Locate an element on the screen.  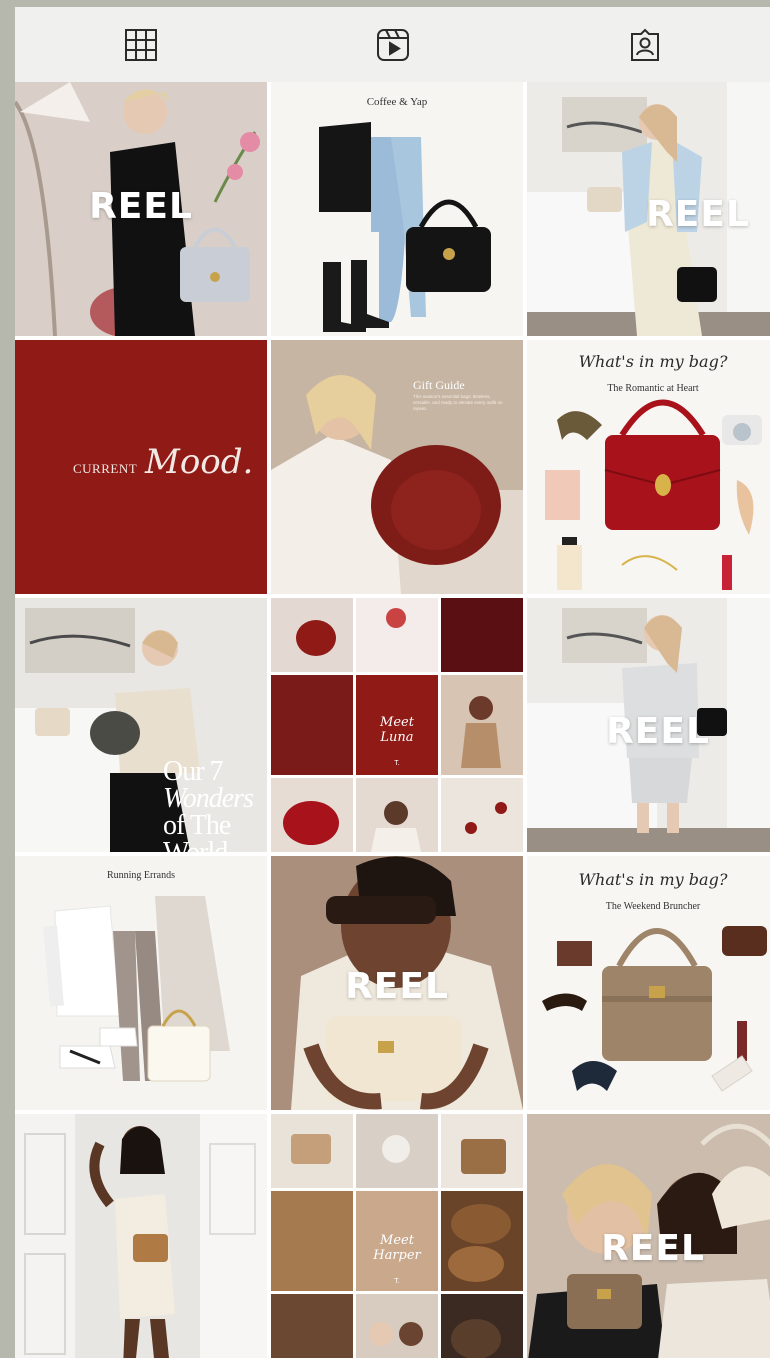
post-headline: Meet Harper is located at coordinates (397, 1248).